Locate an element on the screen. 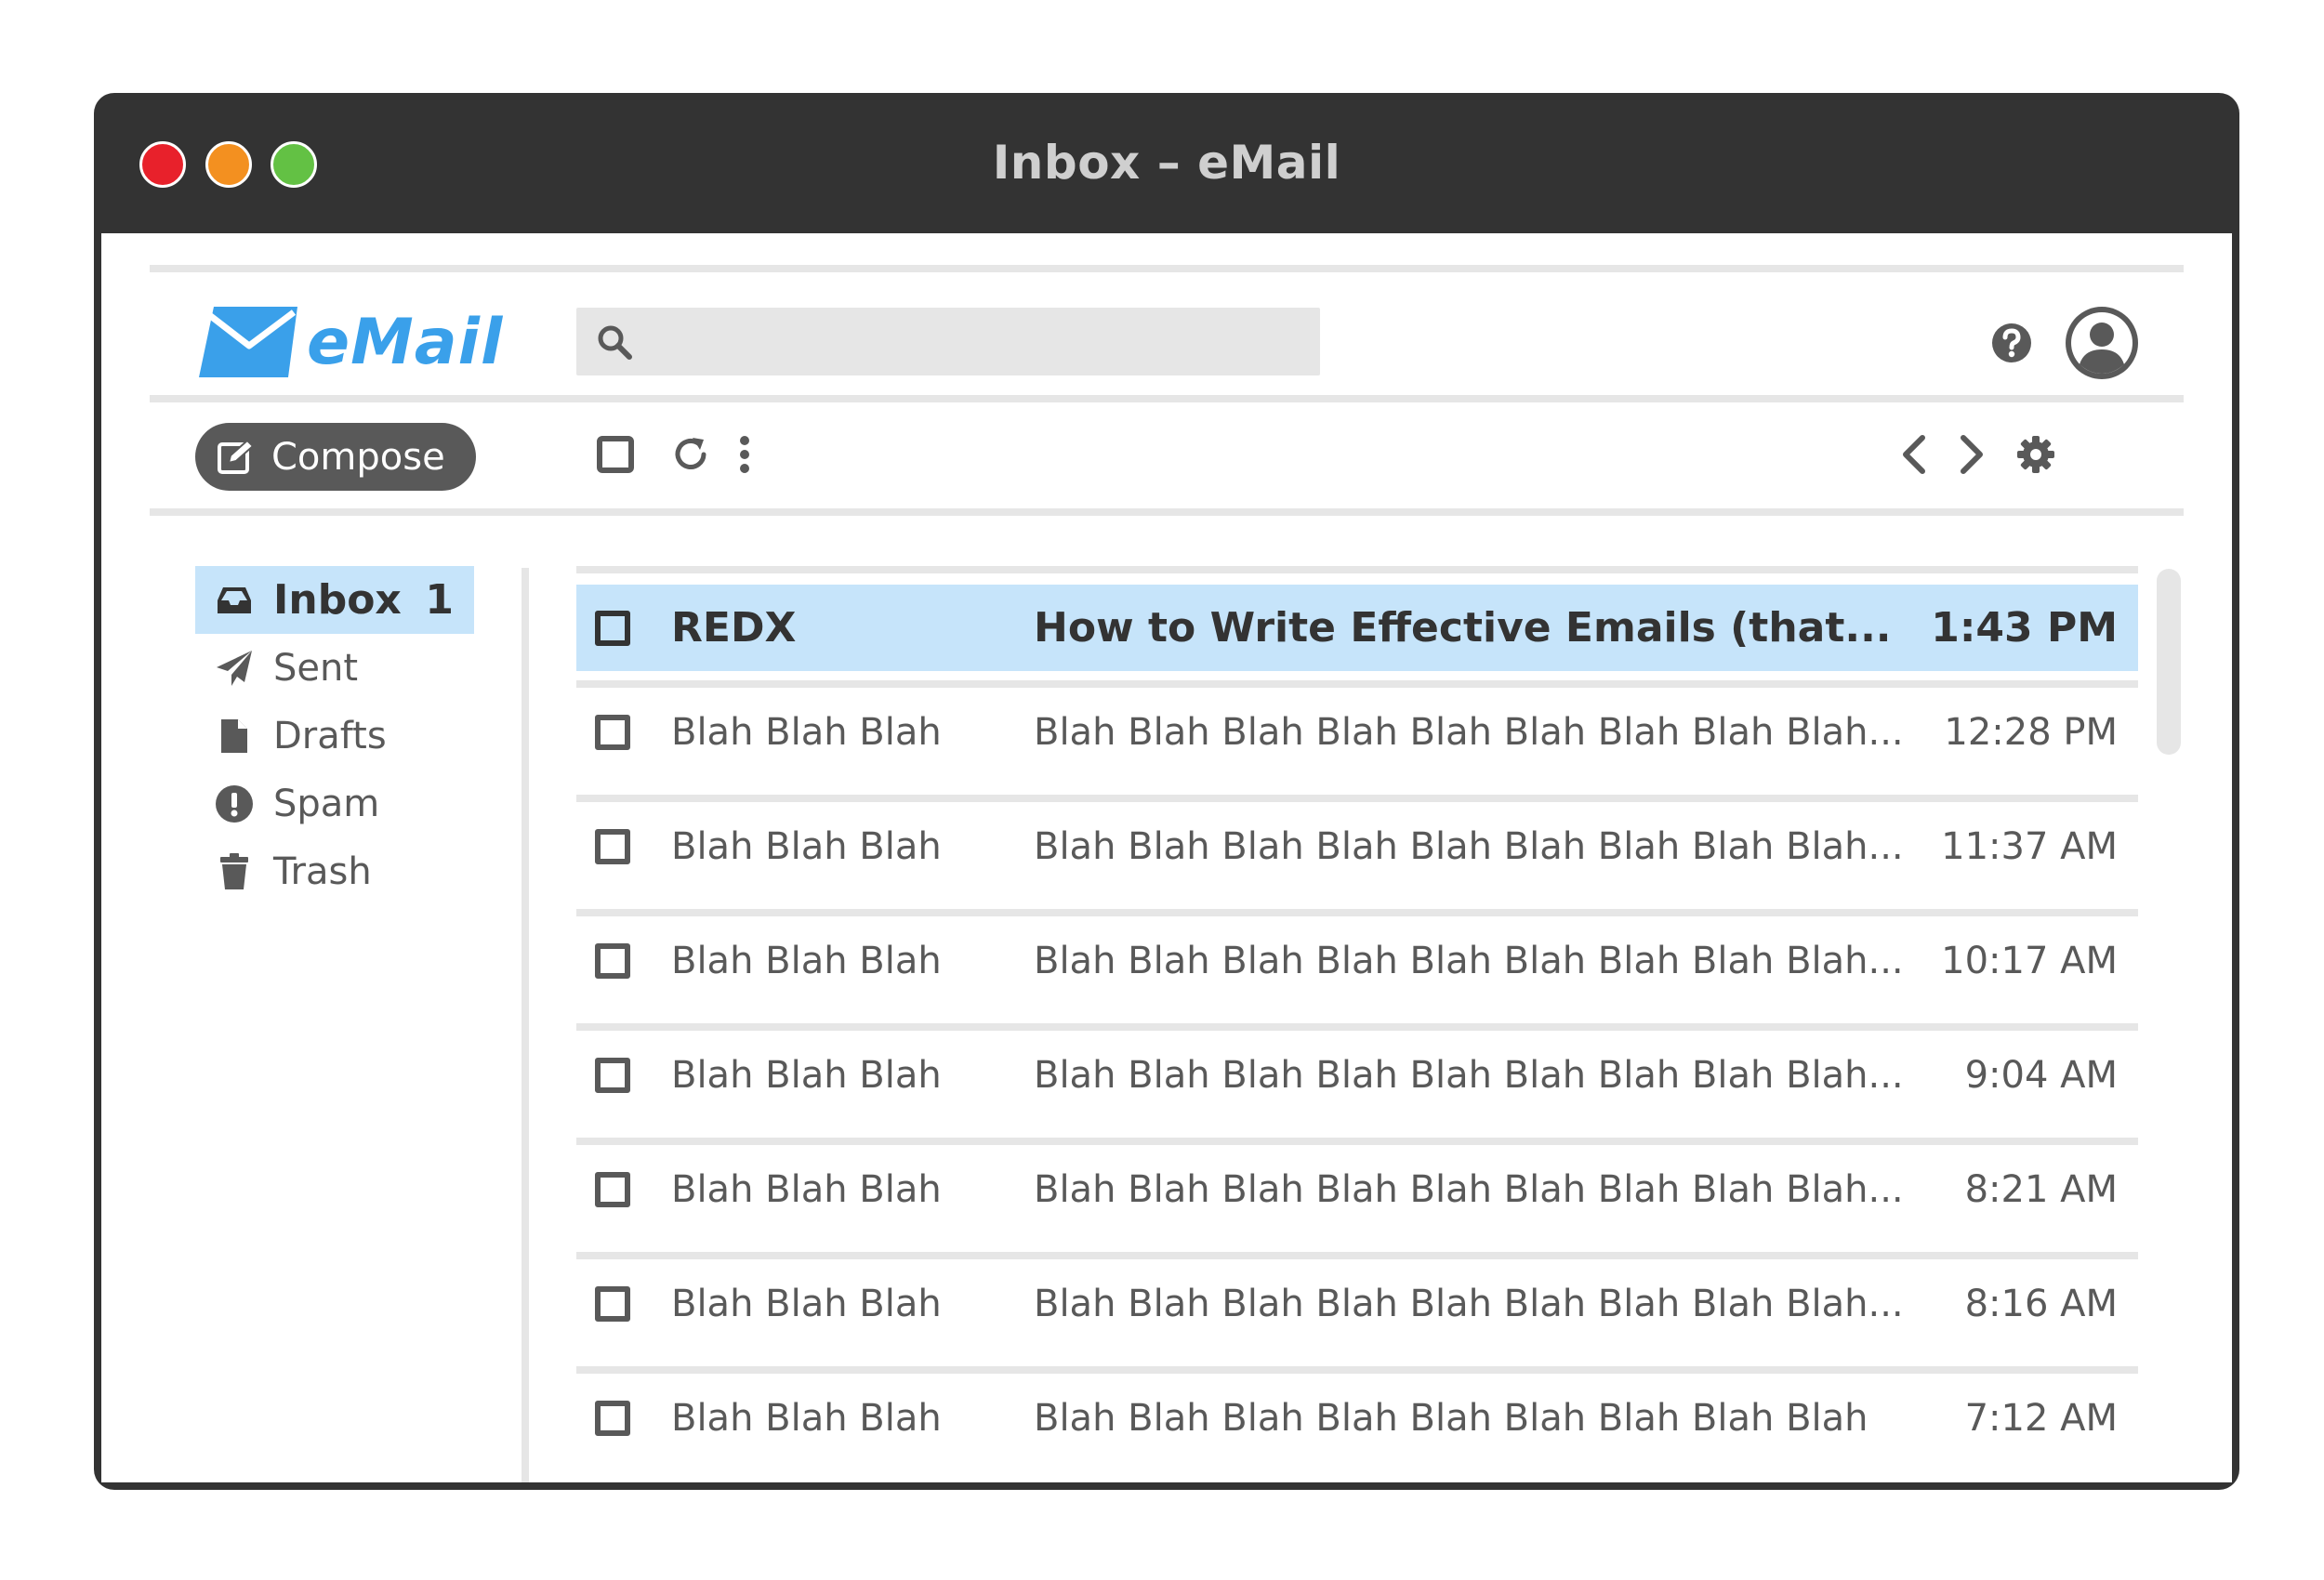 The width and height of the screenshot is (2324, 1580). email-time: 7:12 AM is located at coordinates (2041, 1418).